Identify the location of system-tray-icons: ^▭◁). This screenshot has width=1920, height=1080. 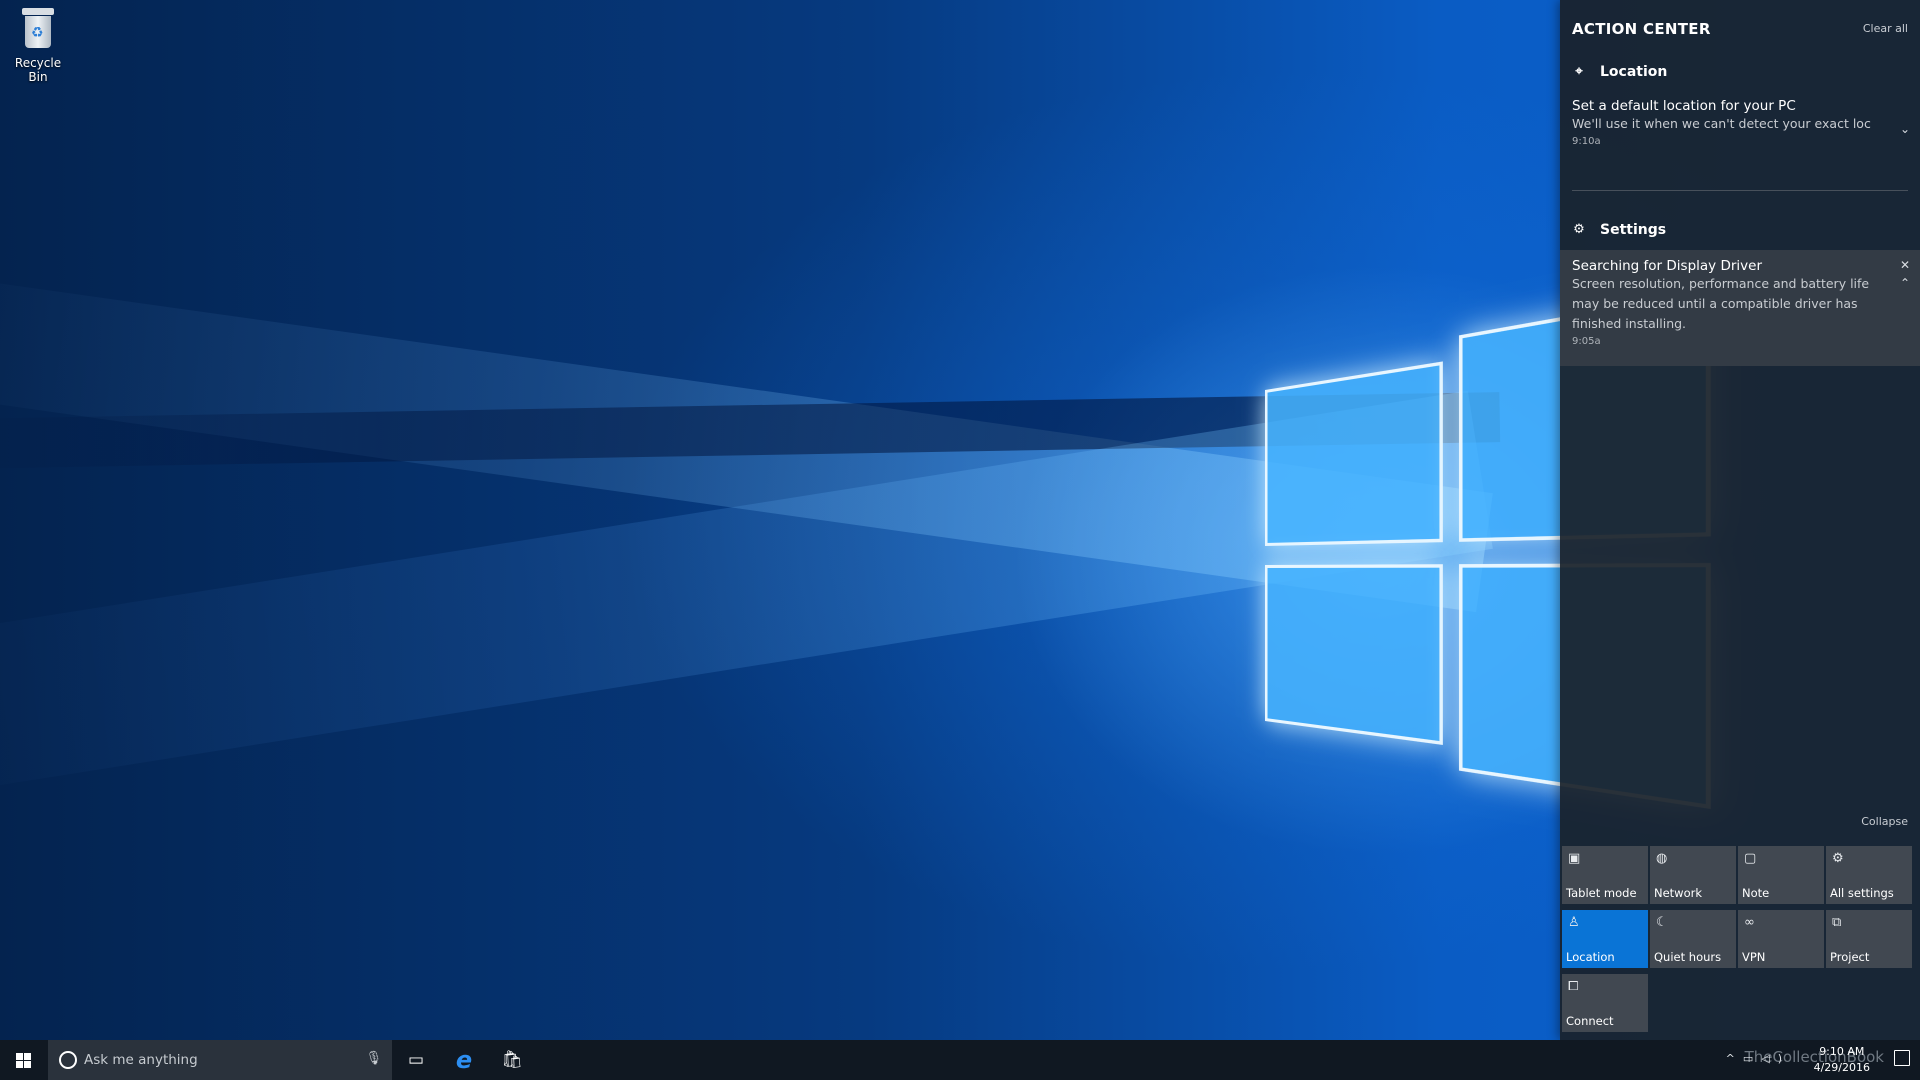
(1758, 1058).